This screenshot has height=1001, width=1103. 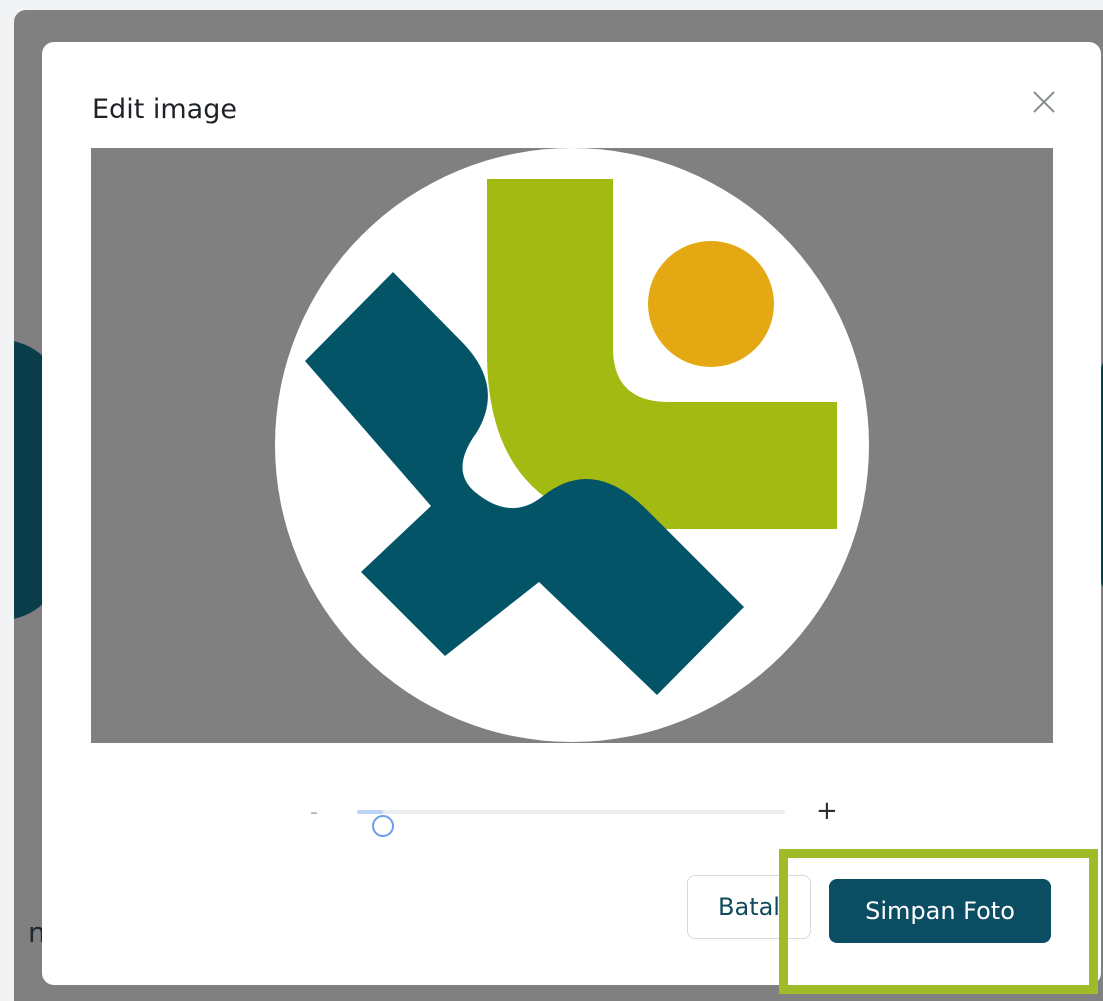 I want to click on close-button, so click(x=1044, y=102).